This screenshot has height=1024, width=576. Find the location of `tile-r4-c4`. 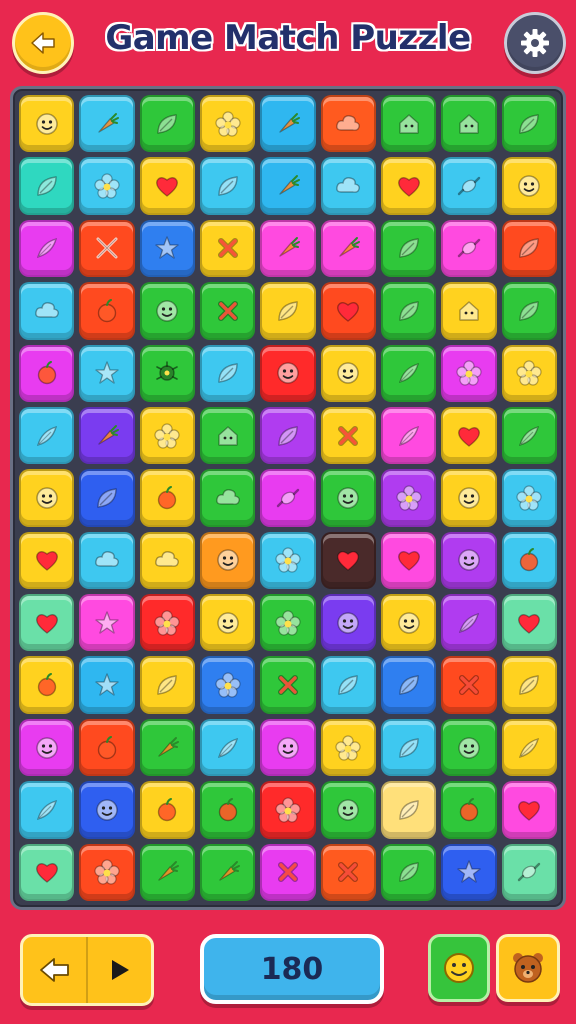

tile-r4-c4 is located at coordinates (227, 311).